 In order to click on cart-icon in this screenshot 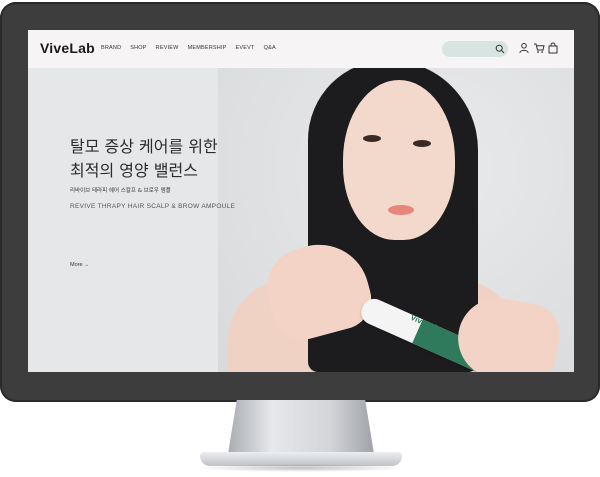, I will do `click(539, 48)`.